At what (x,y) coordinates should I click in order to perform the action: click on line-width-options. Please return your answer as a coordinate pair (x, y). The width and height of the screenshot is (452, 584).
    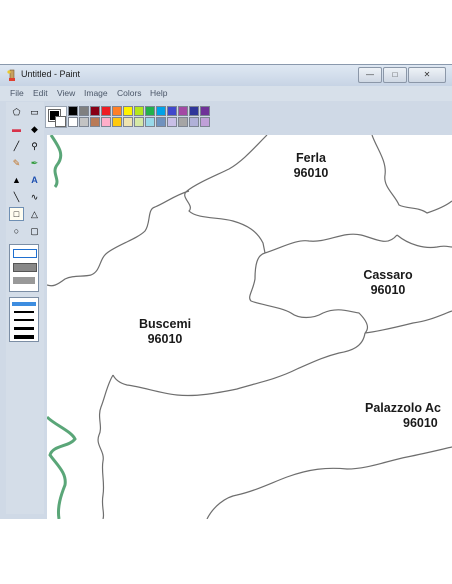
    Looking at the image, I should click on (24, 319).